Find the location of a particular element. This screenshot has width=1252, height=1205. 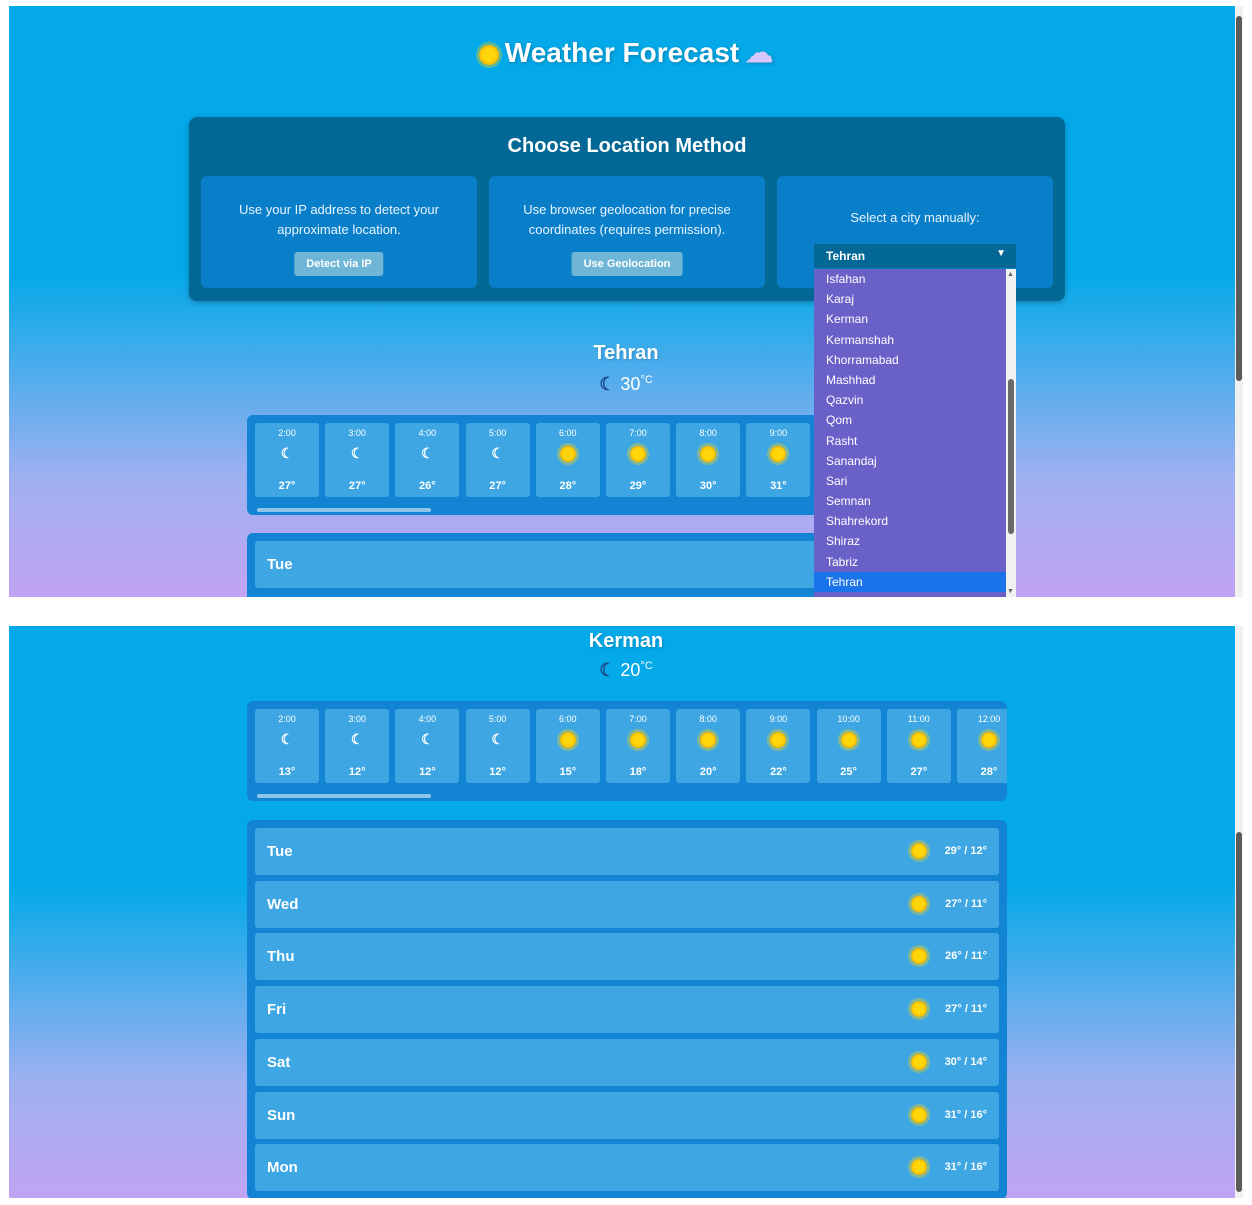

scroll-down-icon: ▼ is located at coordinates (1010, 591).